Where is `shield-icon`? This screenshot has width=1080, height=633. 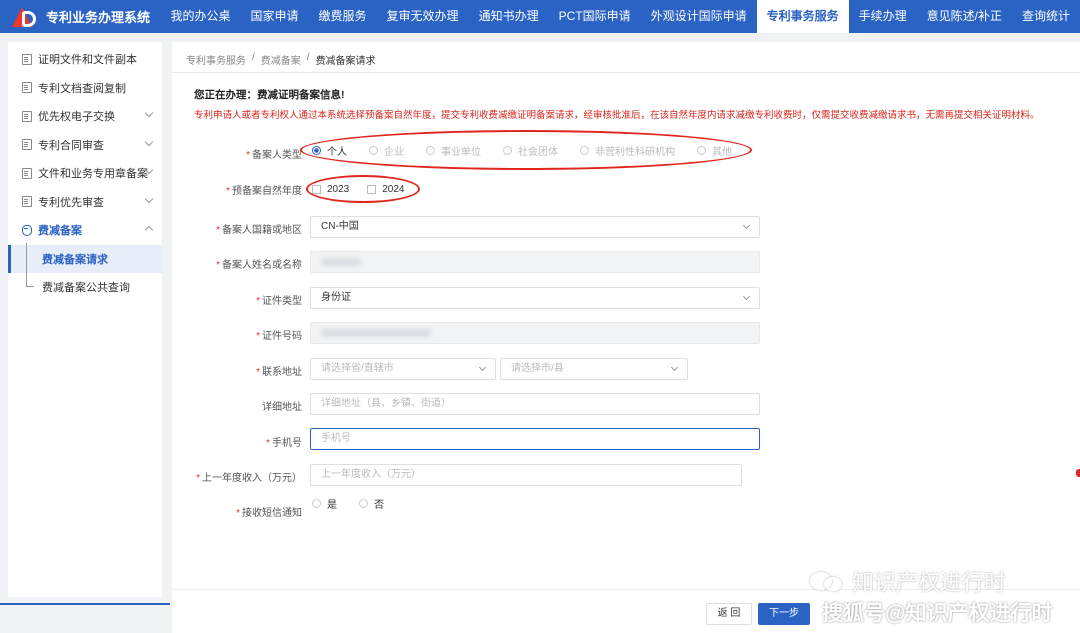
shield-icon is located at coordinates (27, 230).